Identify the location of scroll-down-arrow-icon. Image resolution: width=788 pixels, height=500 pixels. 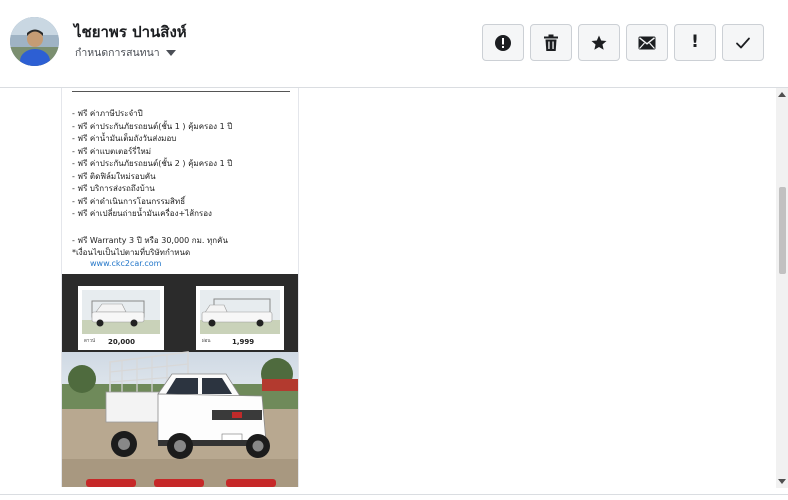
(782, 481).